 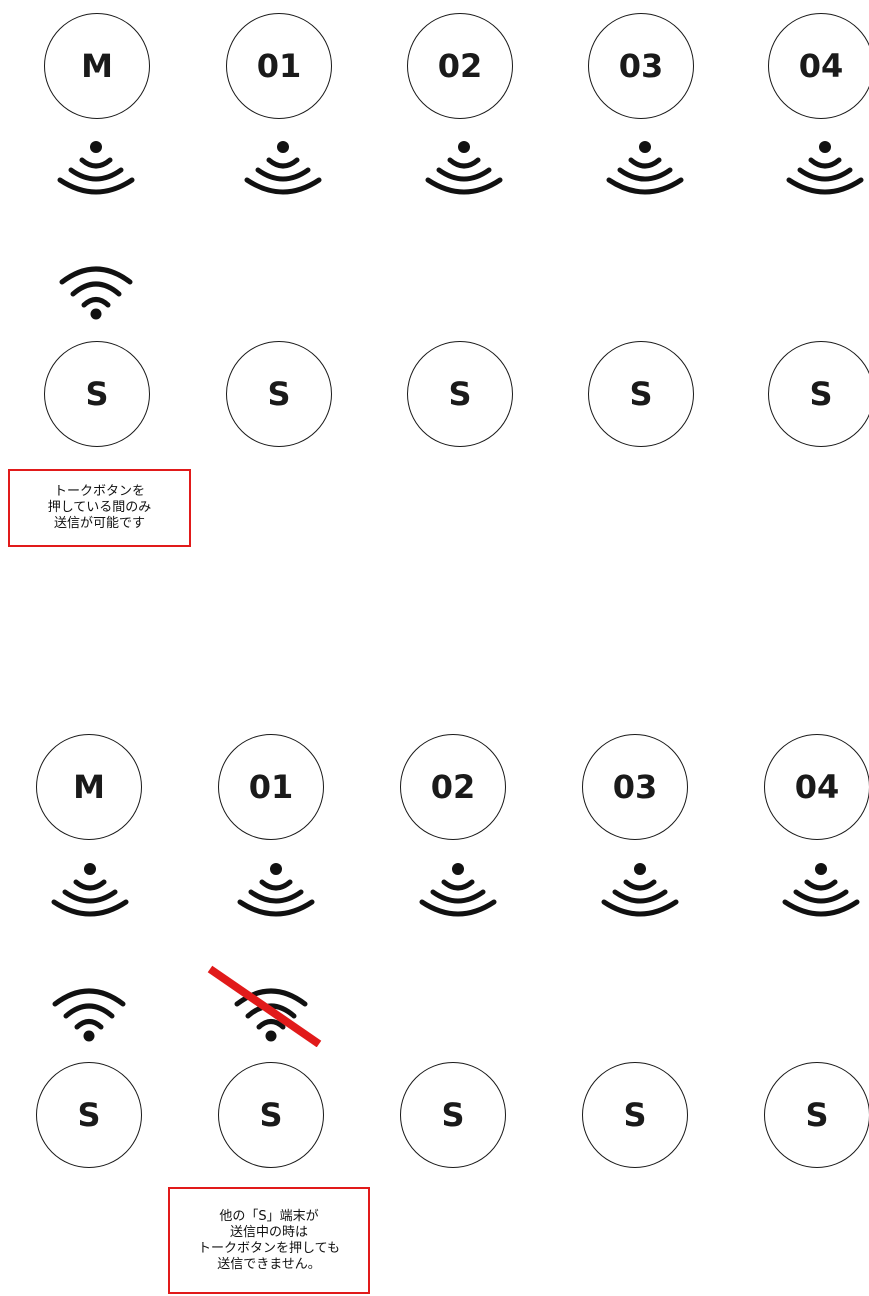 I want to click on note-box: トークボタンを 押している間のみ 送信が可能です, so click(x=99, y=508).